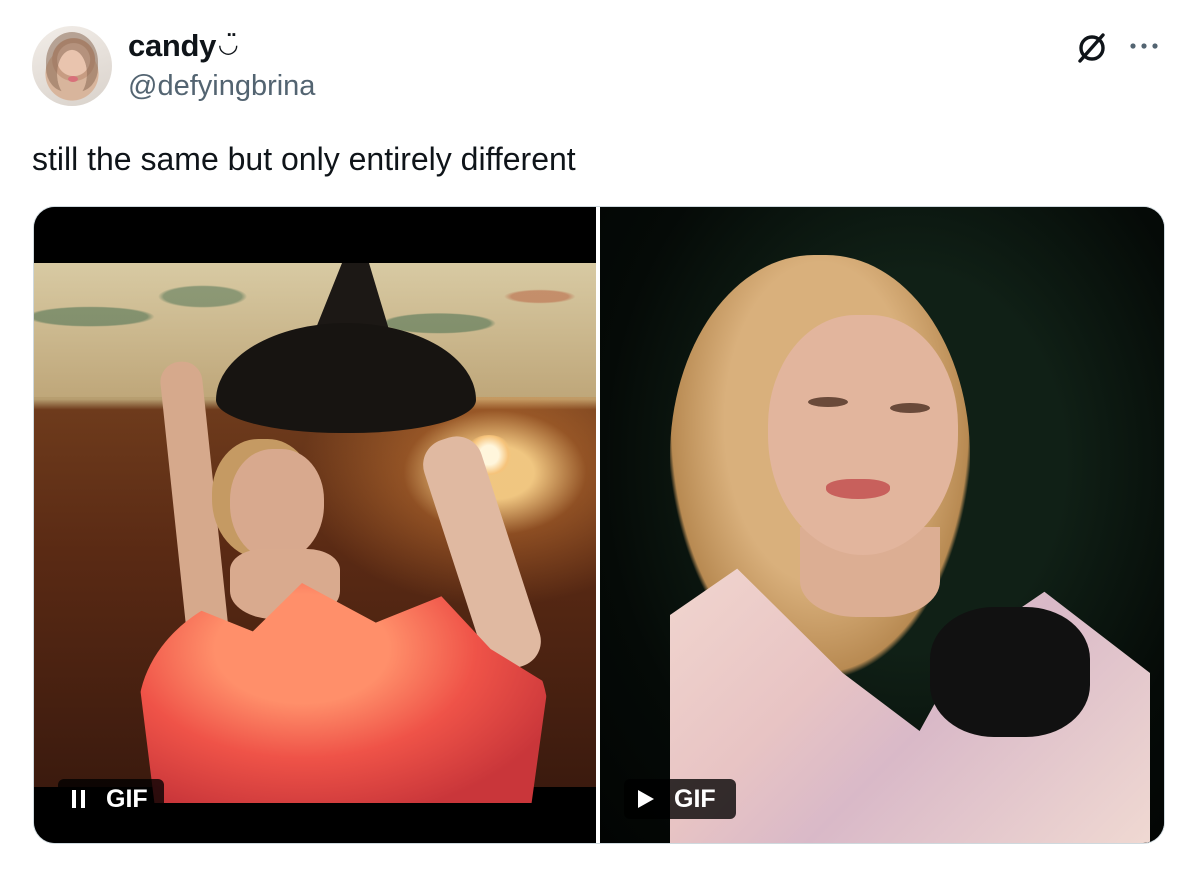 The height and width of the screenshot is (882, 1192). Describe the element at coordinates (172, 46) in the screenshot. I see `author-display-name: candy` at that location.